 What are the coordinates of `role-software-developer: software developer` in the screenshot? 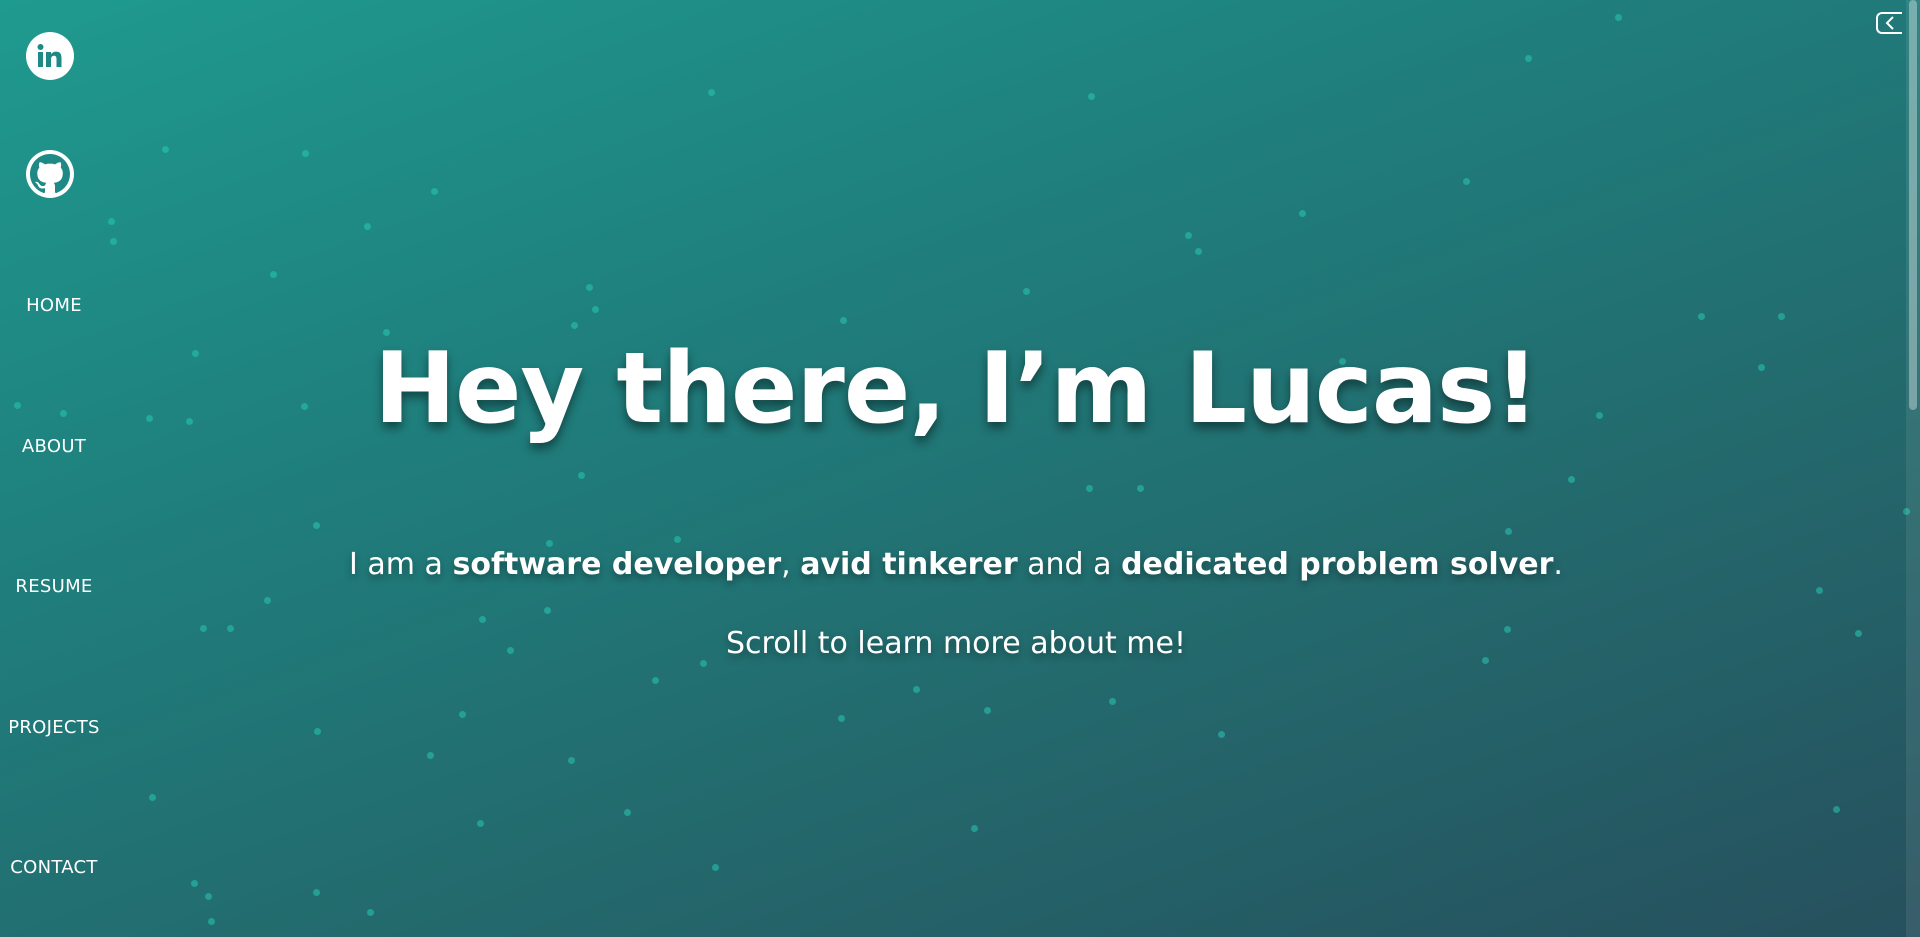 It's located at (617, 564).